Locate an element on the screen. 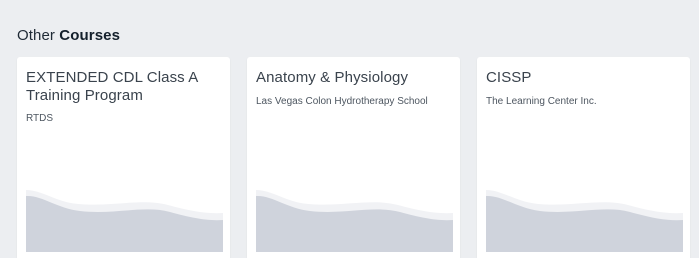 The image size is (699, 258). course-school: The Learning Center Inc. is located at coordinates (541, 101).